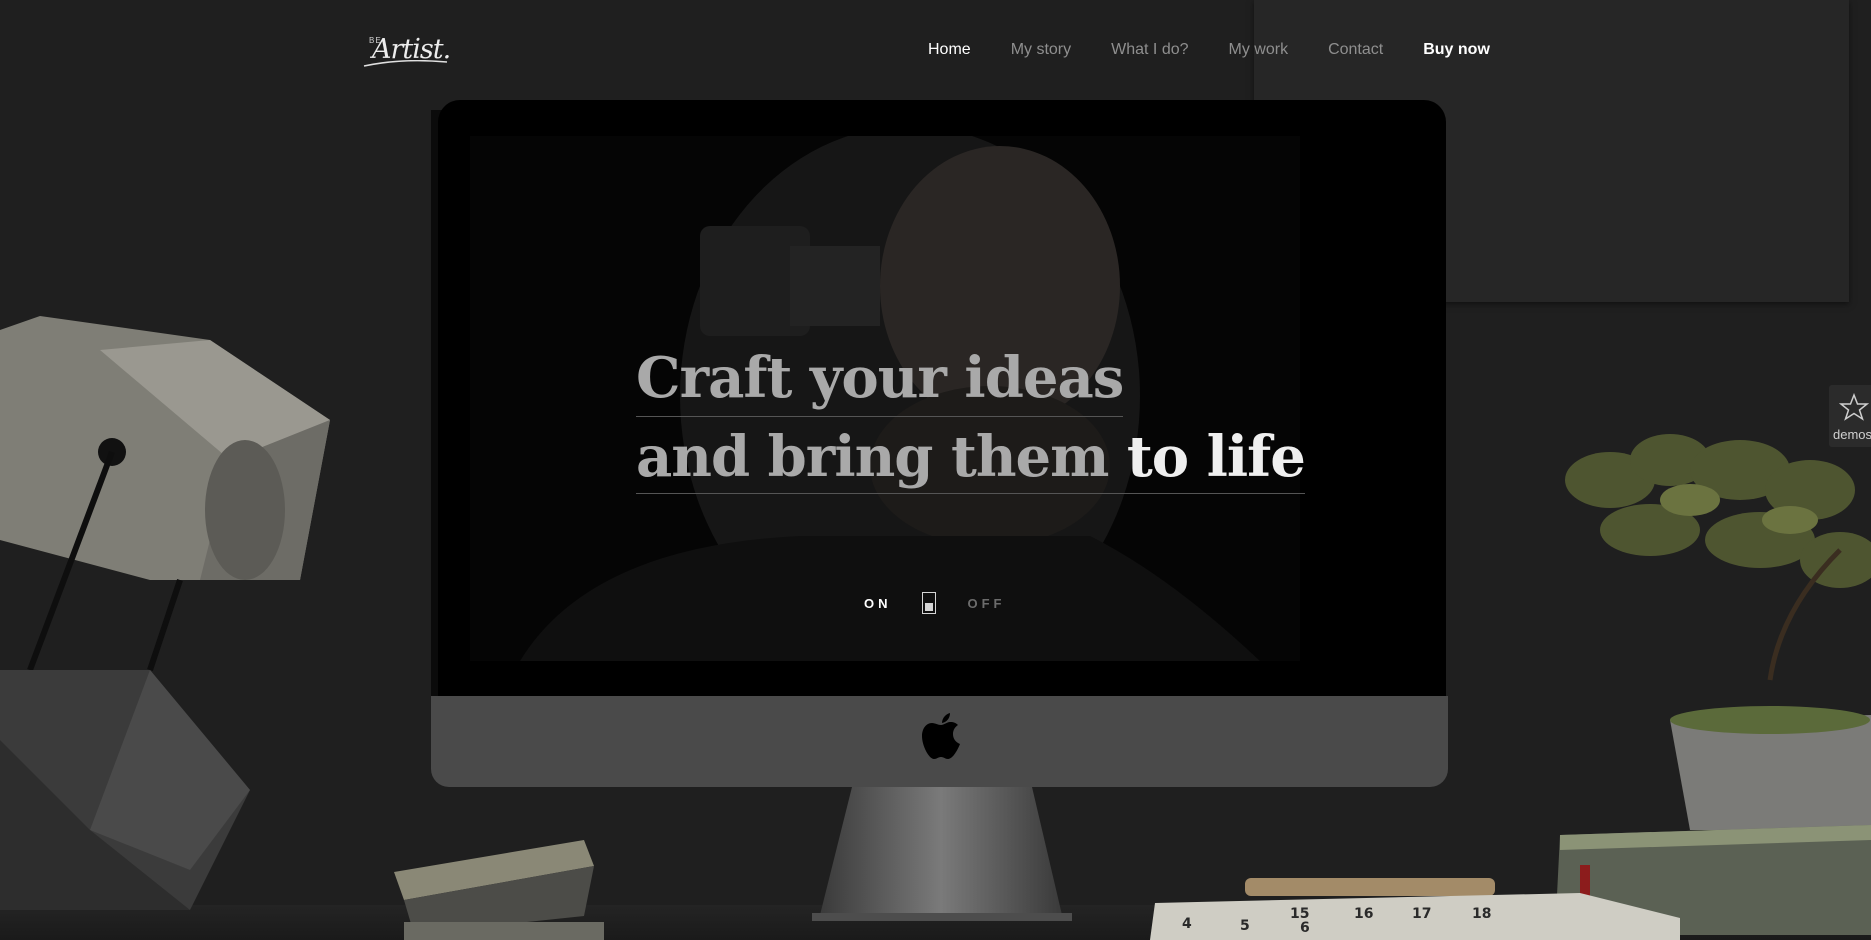 The height and width of the screenshot is (940, 1871). I want to click on demos-side-button: demos, so click(1850, 416).